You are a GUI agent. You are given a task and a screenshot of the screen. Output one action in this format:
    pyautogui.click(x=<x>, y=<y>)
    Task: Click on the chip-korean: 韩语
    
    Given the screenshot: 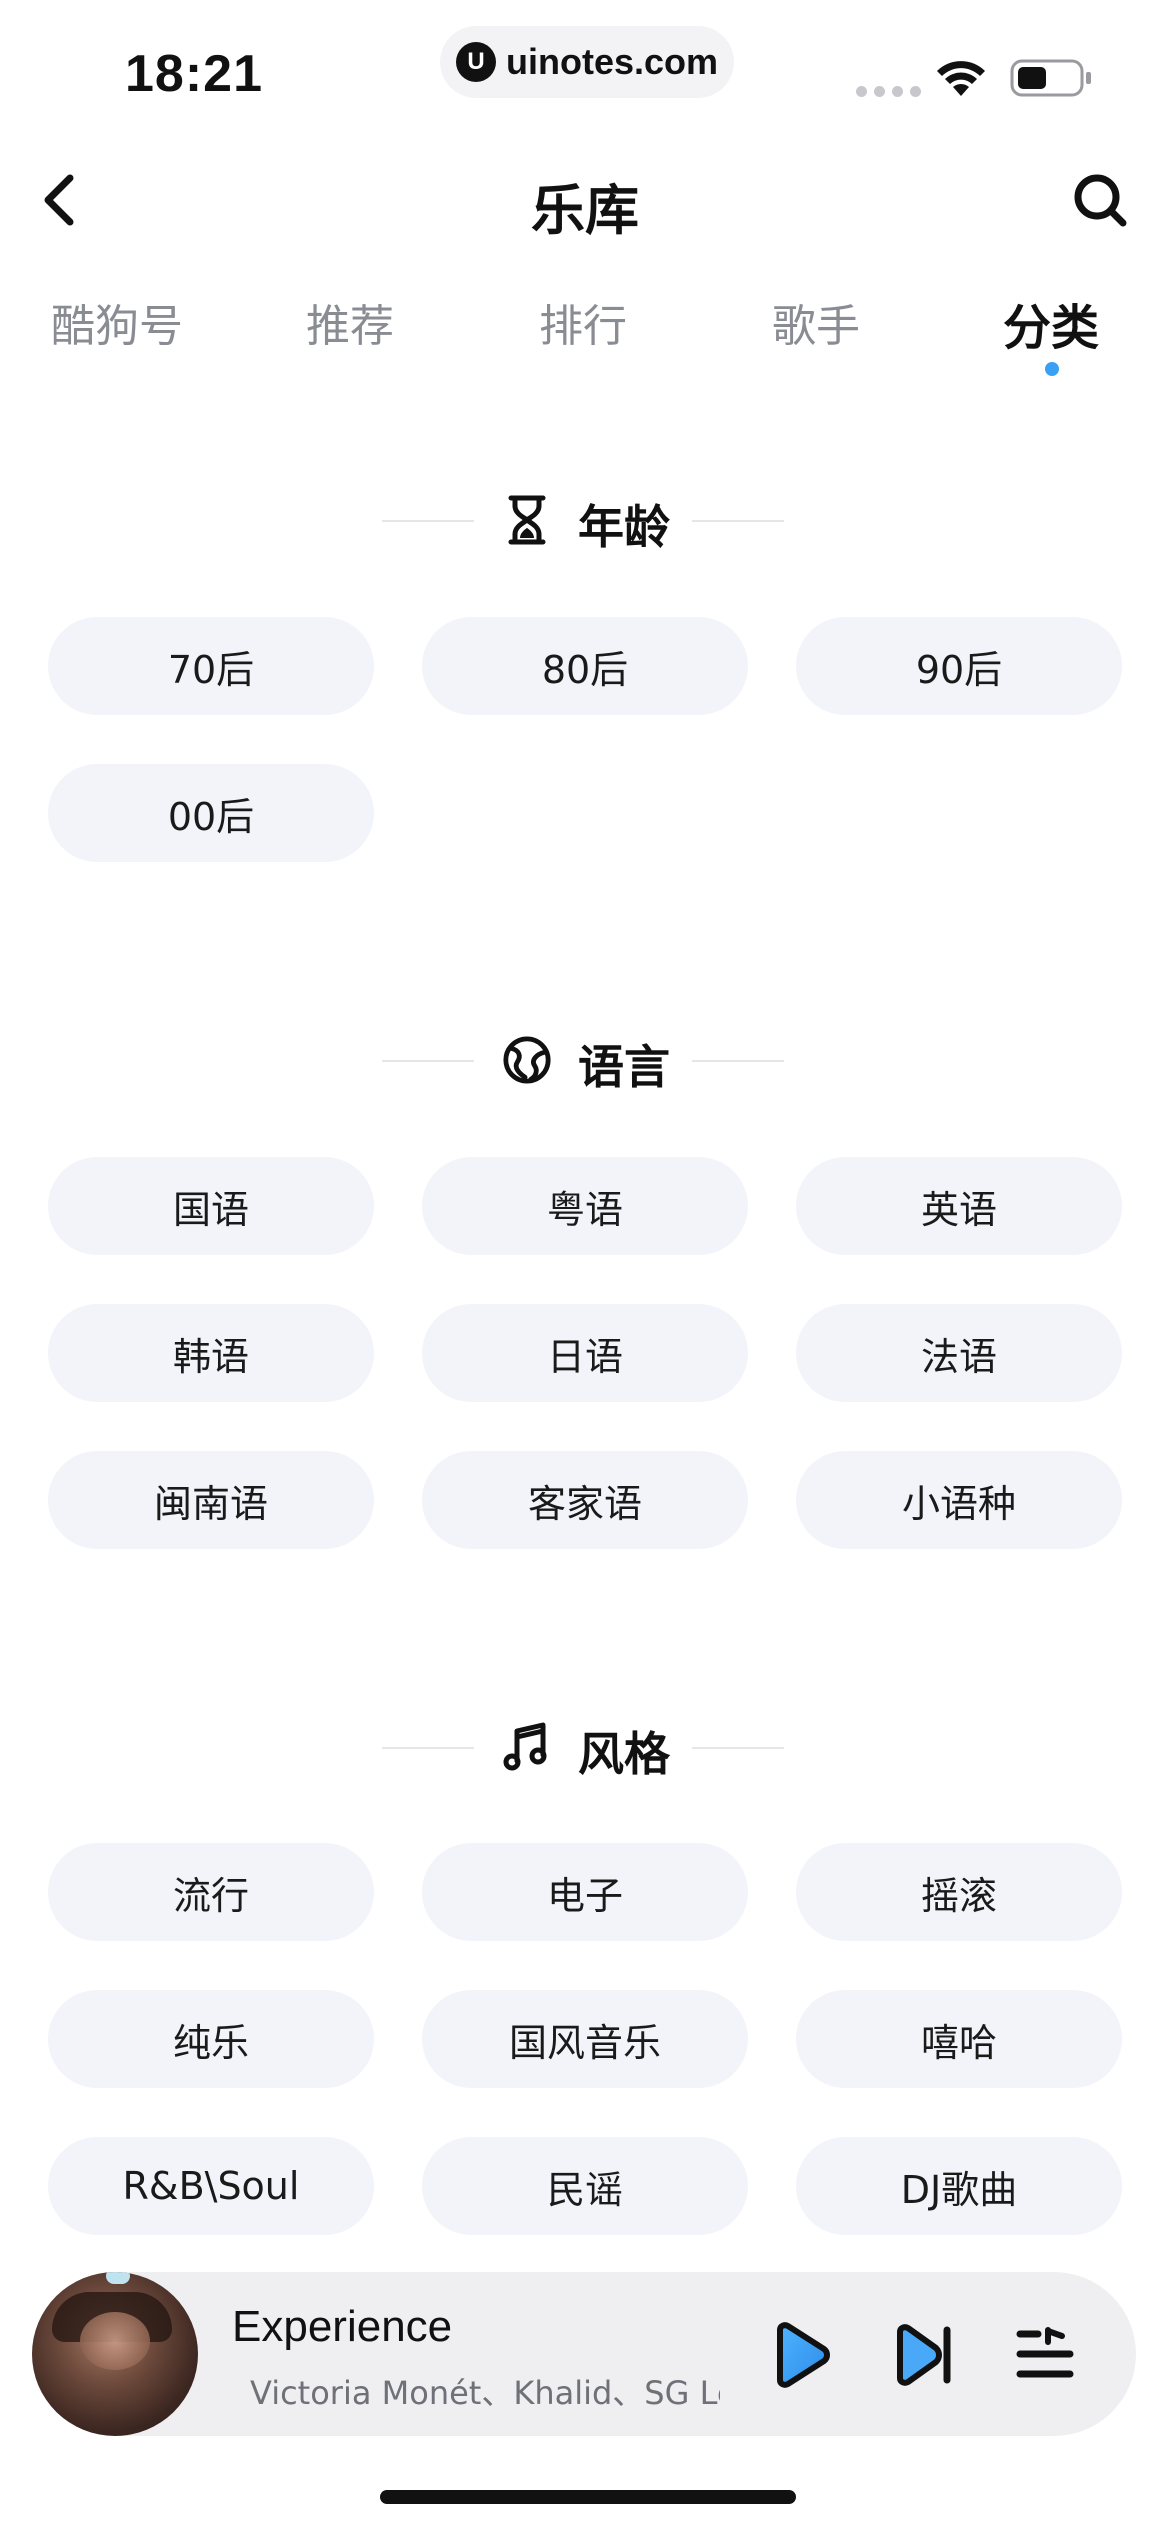 What is the action you would take?
    pyautogui.click(x=211, y=1353)
    